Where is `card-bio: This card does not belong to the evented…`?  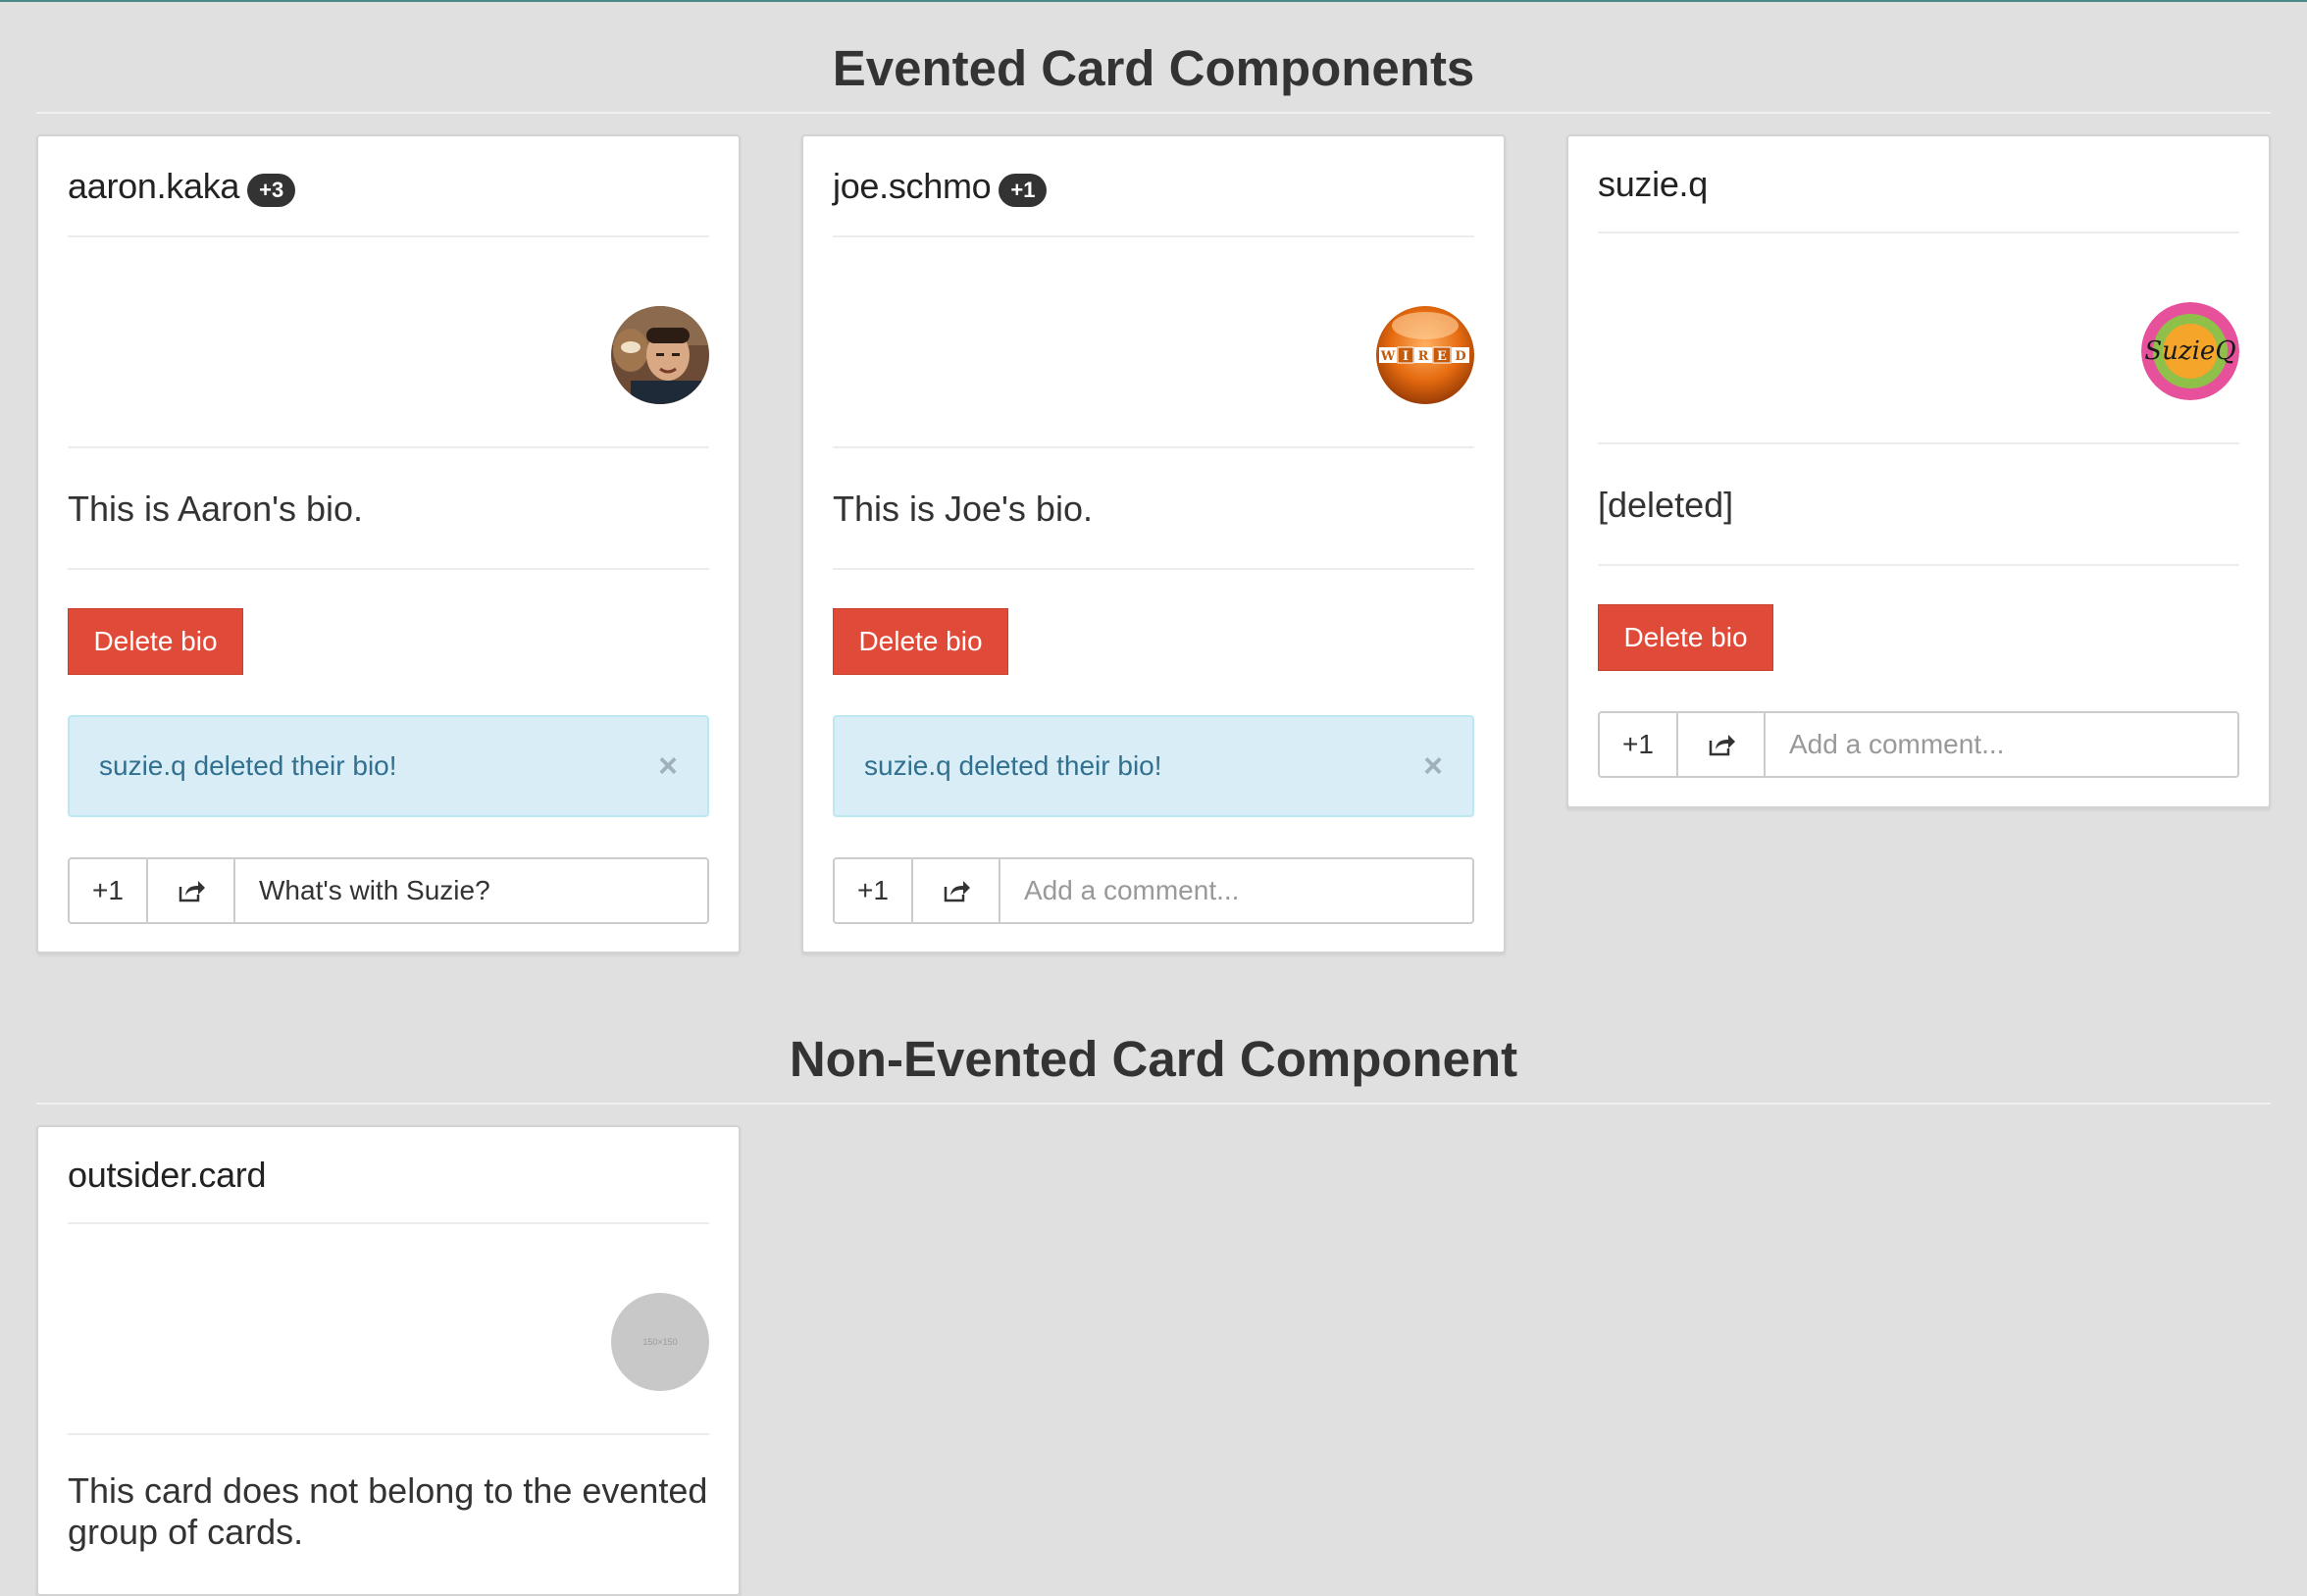 card-bio: This card does not belong to the evented… is located at coordinates (388, 1511).